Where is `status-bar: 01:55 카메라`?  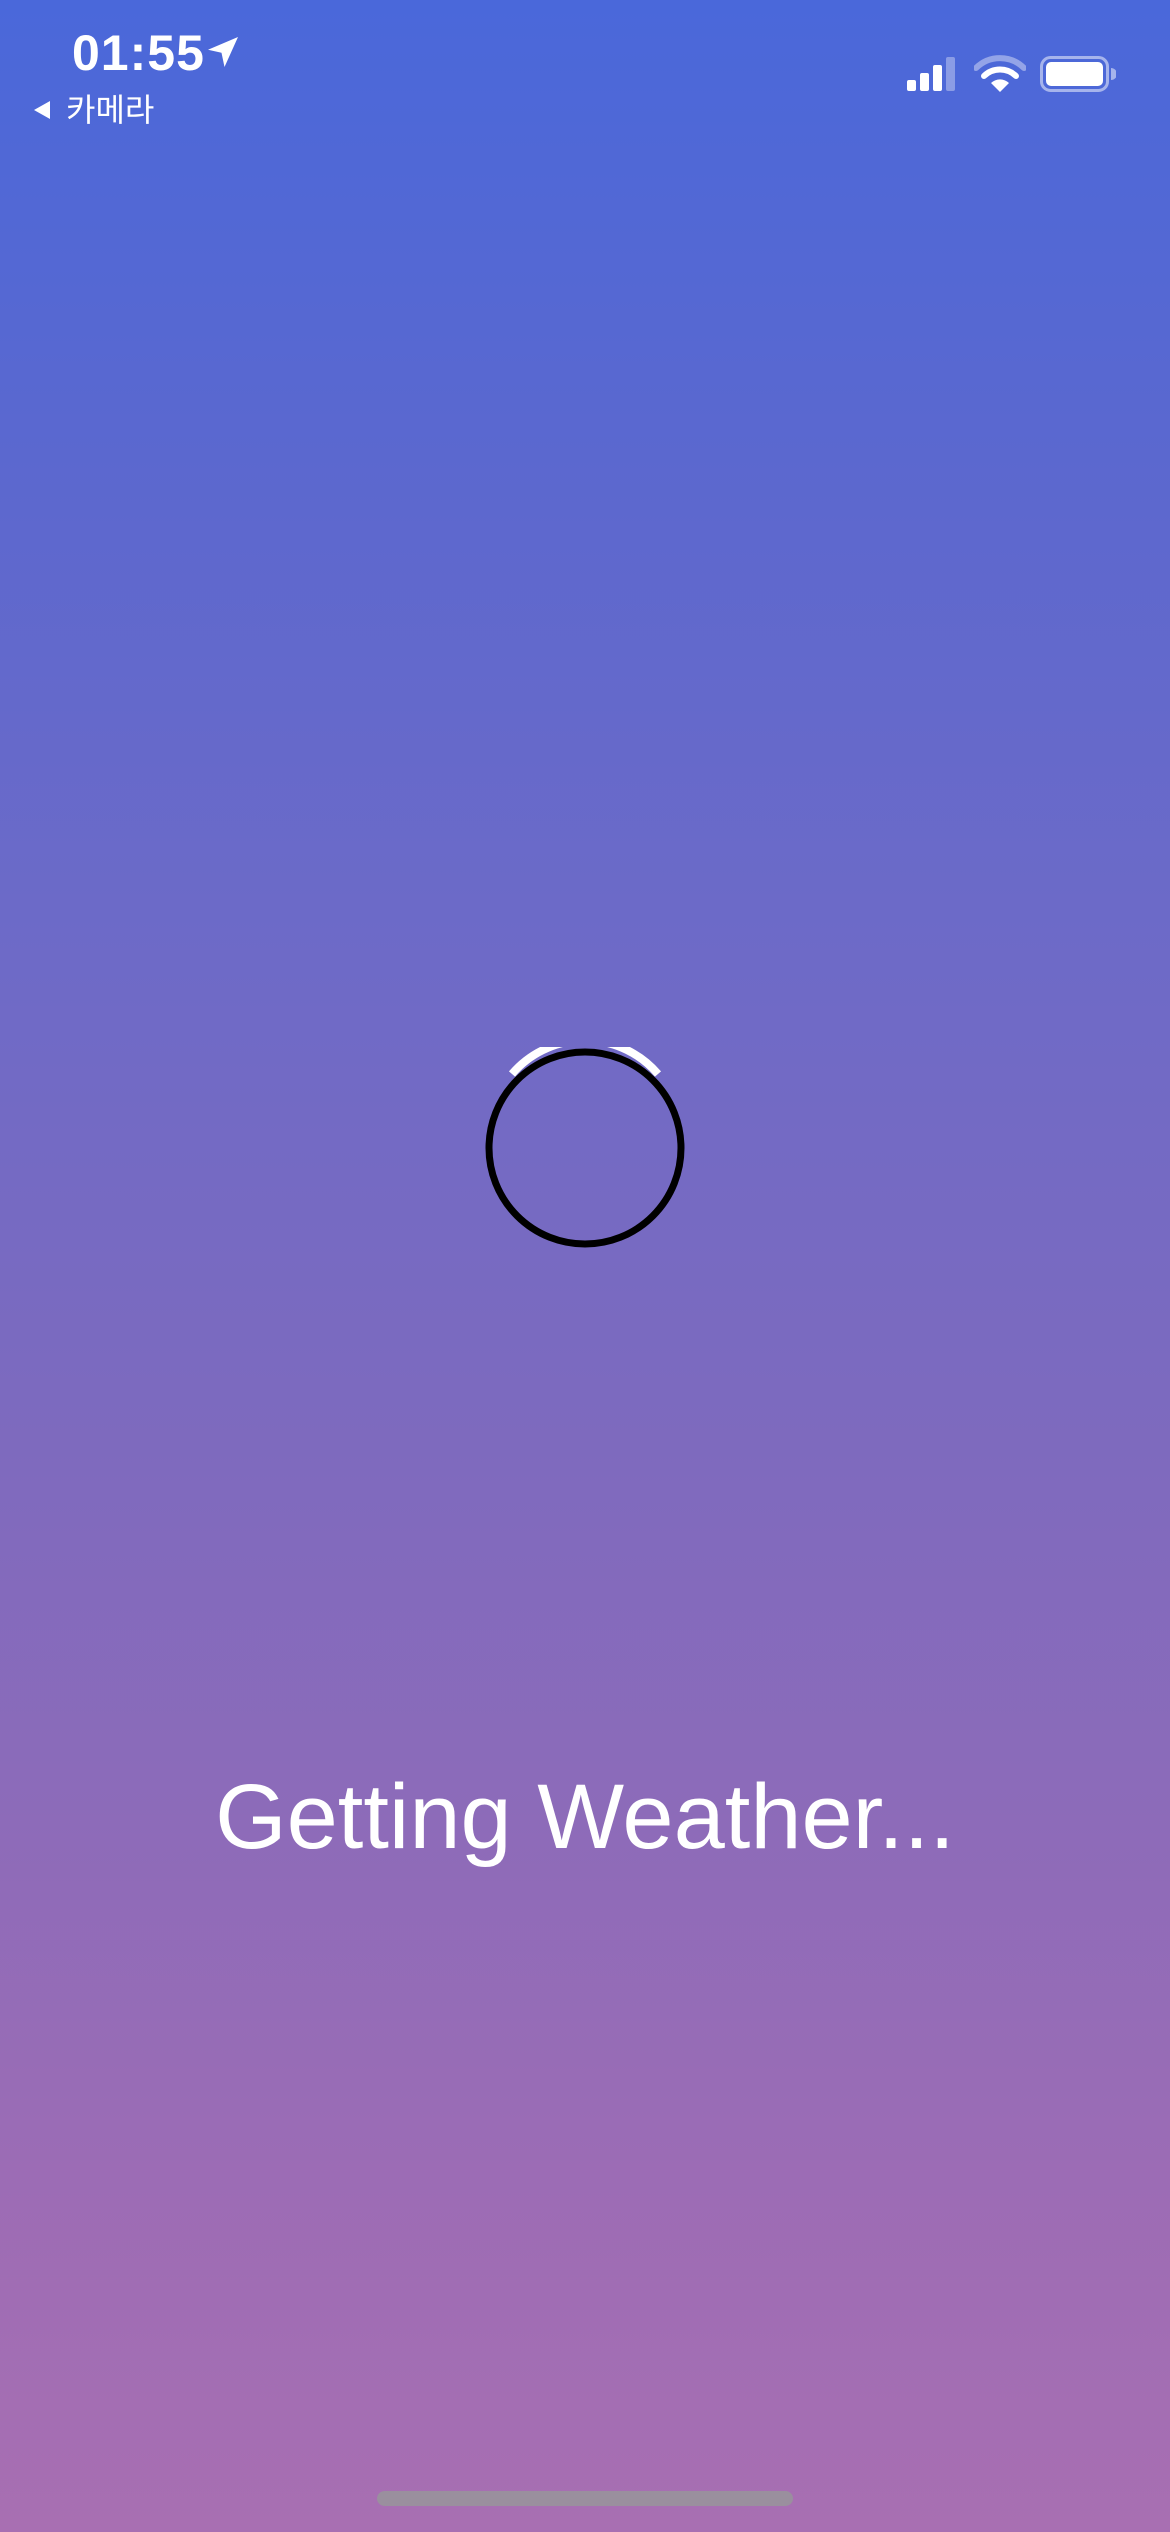
status-bar: 01:55 카메라 is located at coordinates (585, 70).